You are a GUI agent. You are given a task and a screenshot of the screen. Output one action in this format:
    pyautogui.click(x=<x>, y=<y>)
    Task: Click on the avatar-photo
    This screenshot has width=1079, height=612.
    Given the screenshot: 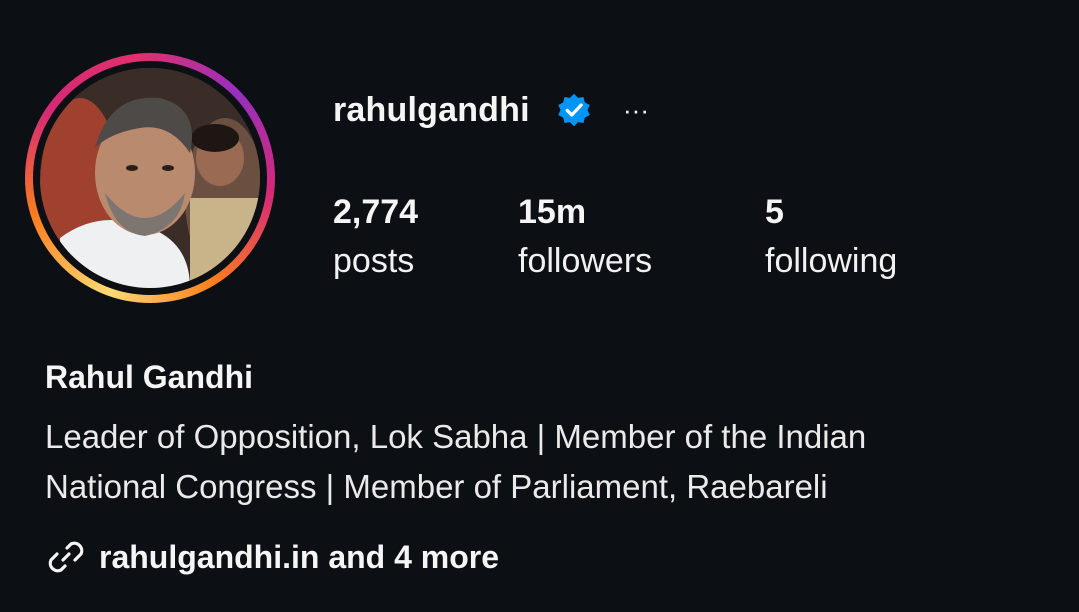 What is the action you would take?
    pyautogui.click(x=150, y=178)
    